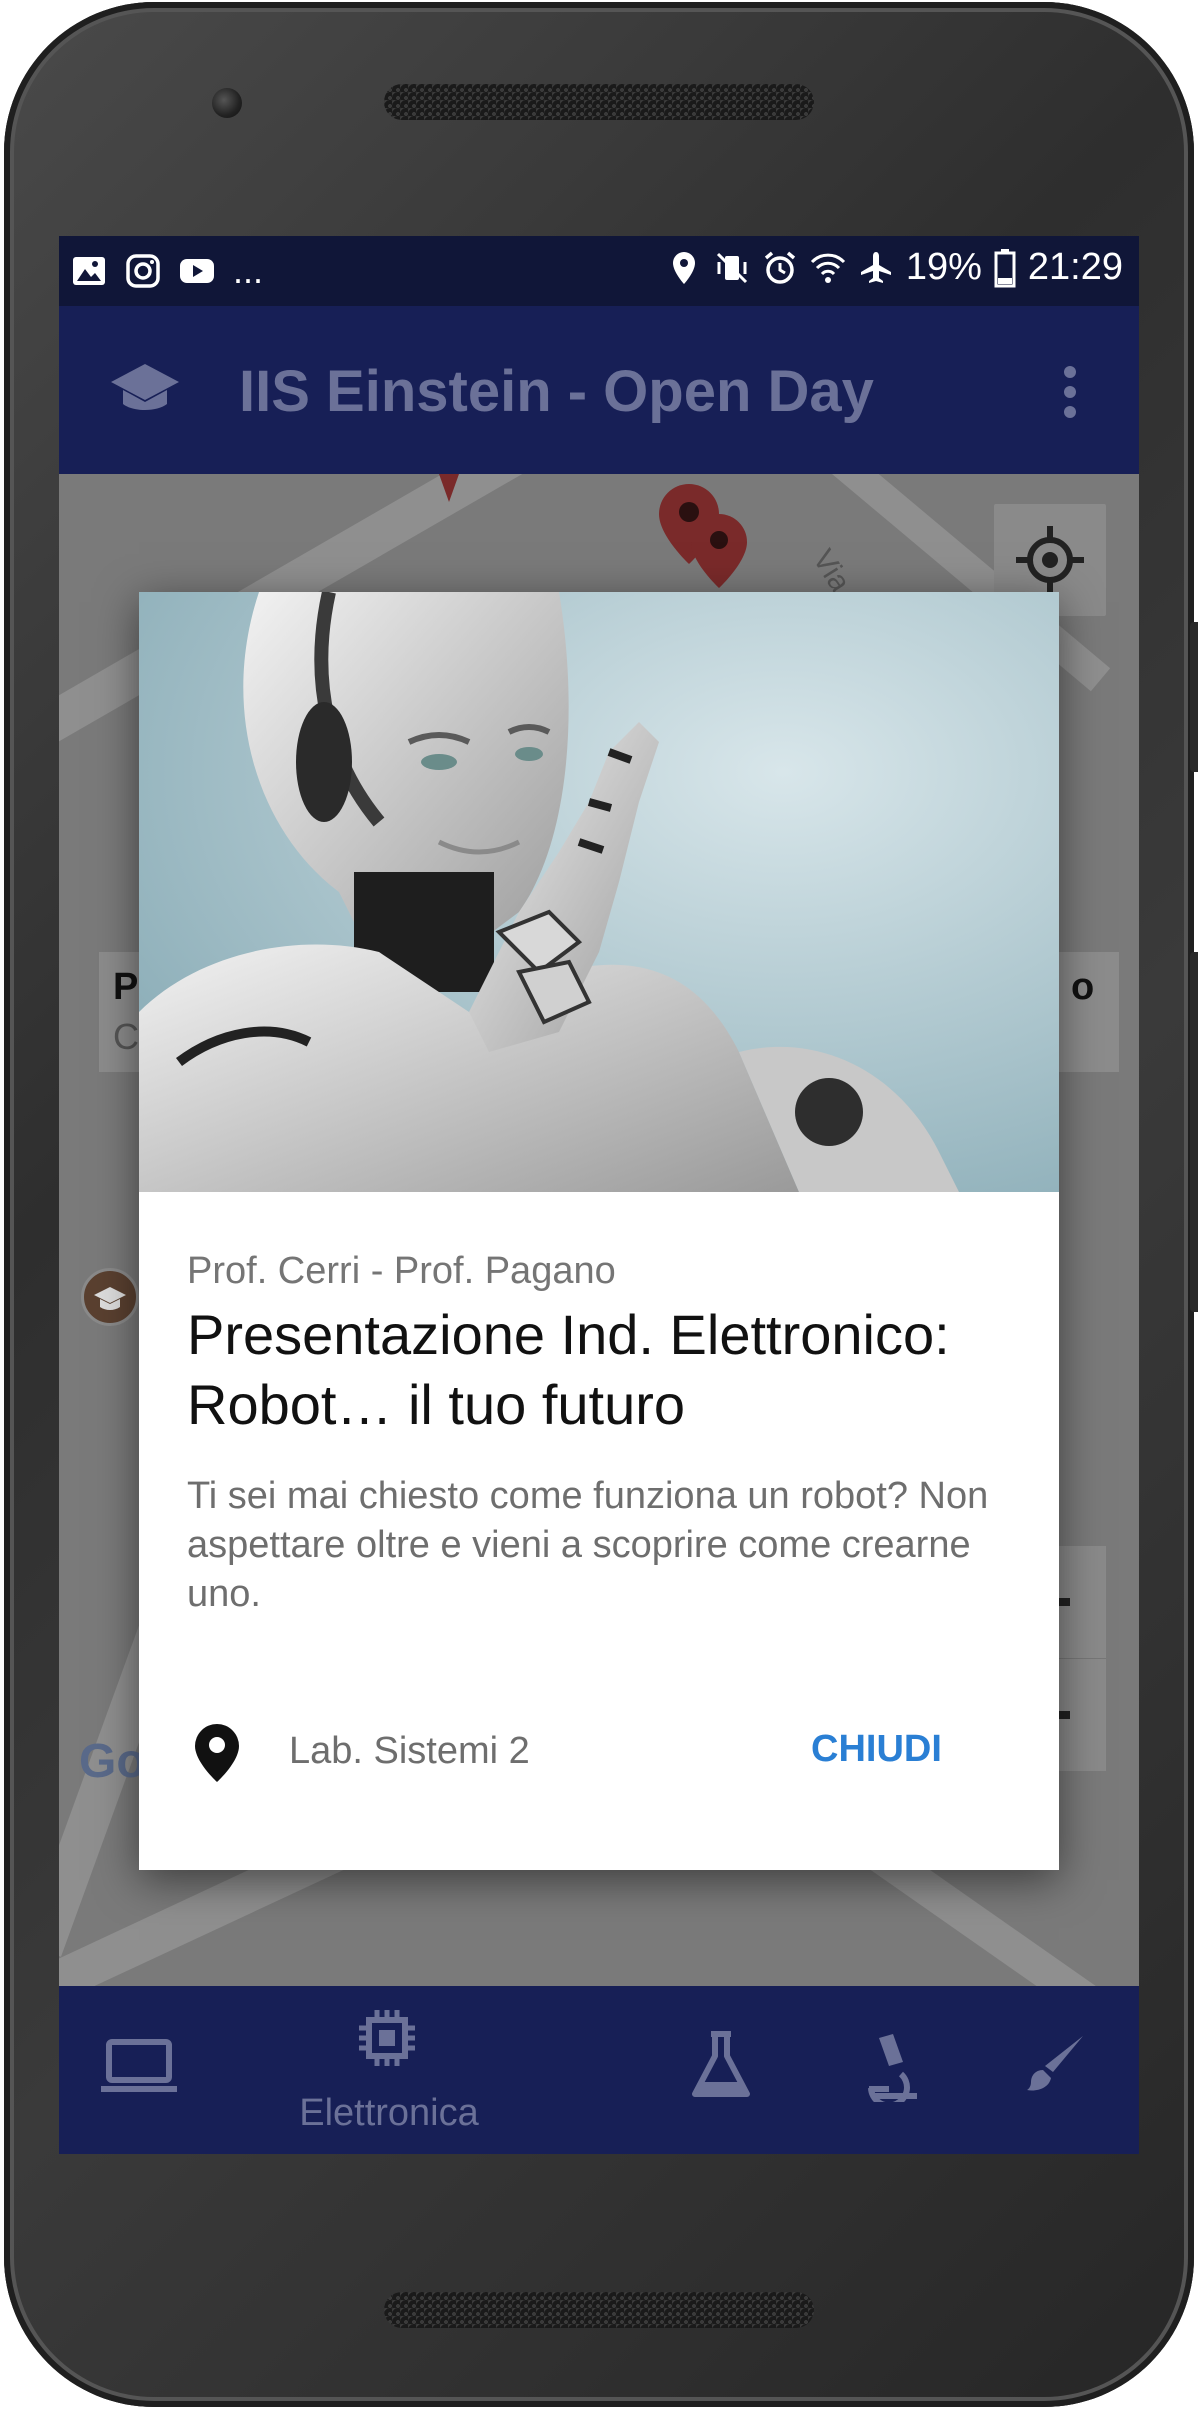 This screenshot has height=2409, width=1198. What do you see at coordinates (217, 1753) in the screenshot?
I see `place-icon` at bounding box center [217, 1753].